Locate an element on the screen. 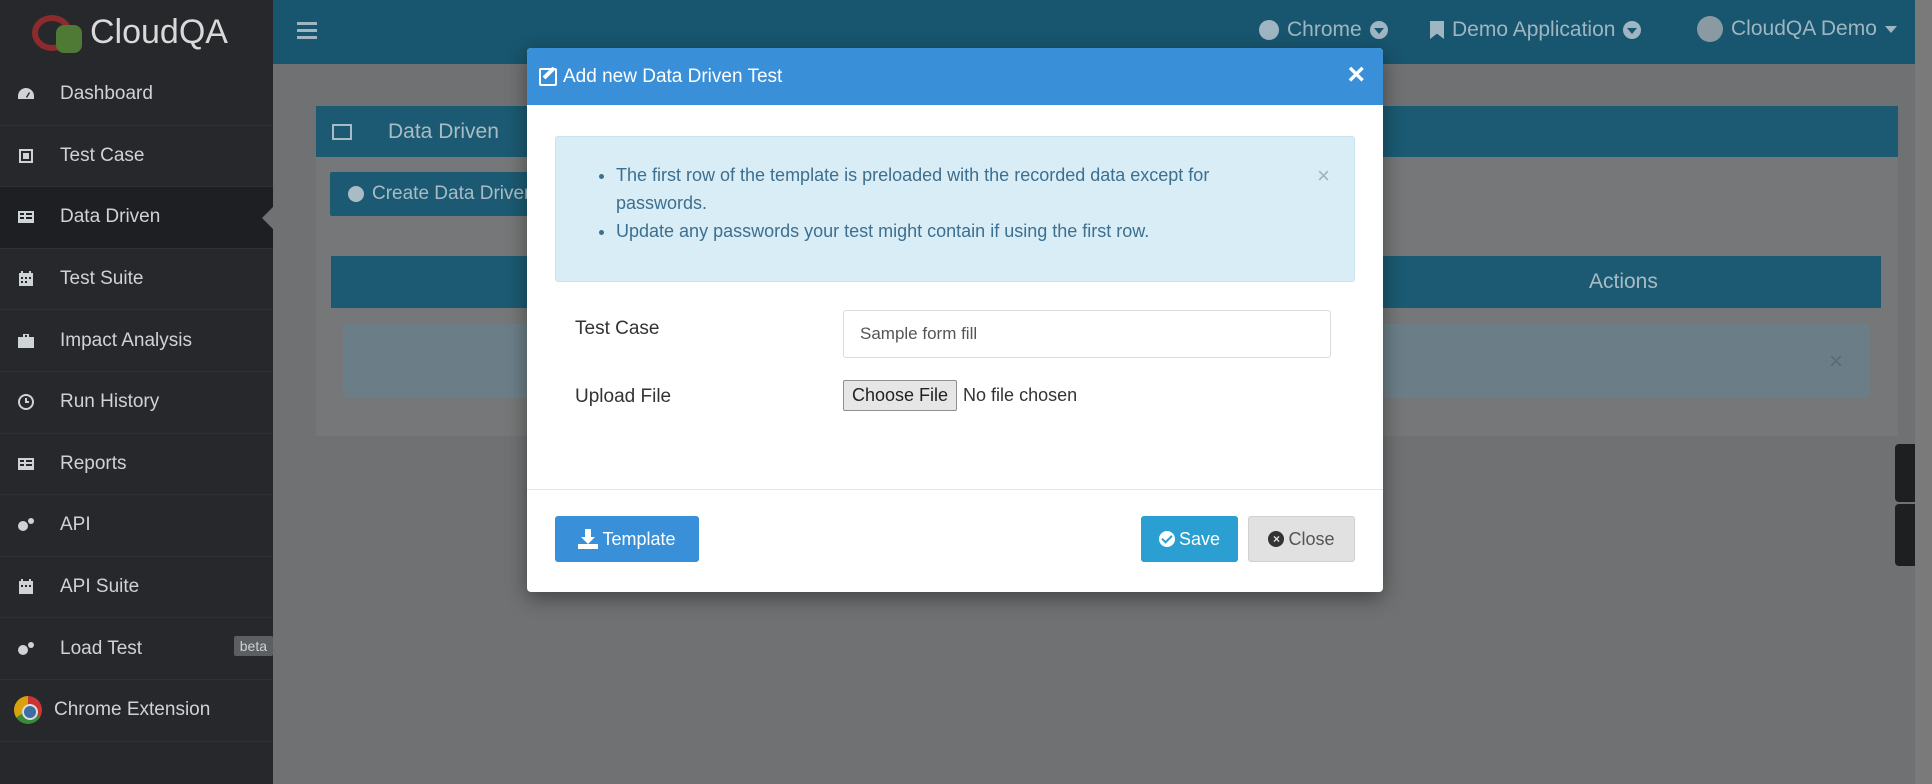  sidebar-item-data-driven: Data Driven is located at coordinates (136, 218).